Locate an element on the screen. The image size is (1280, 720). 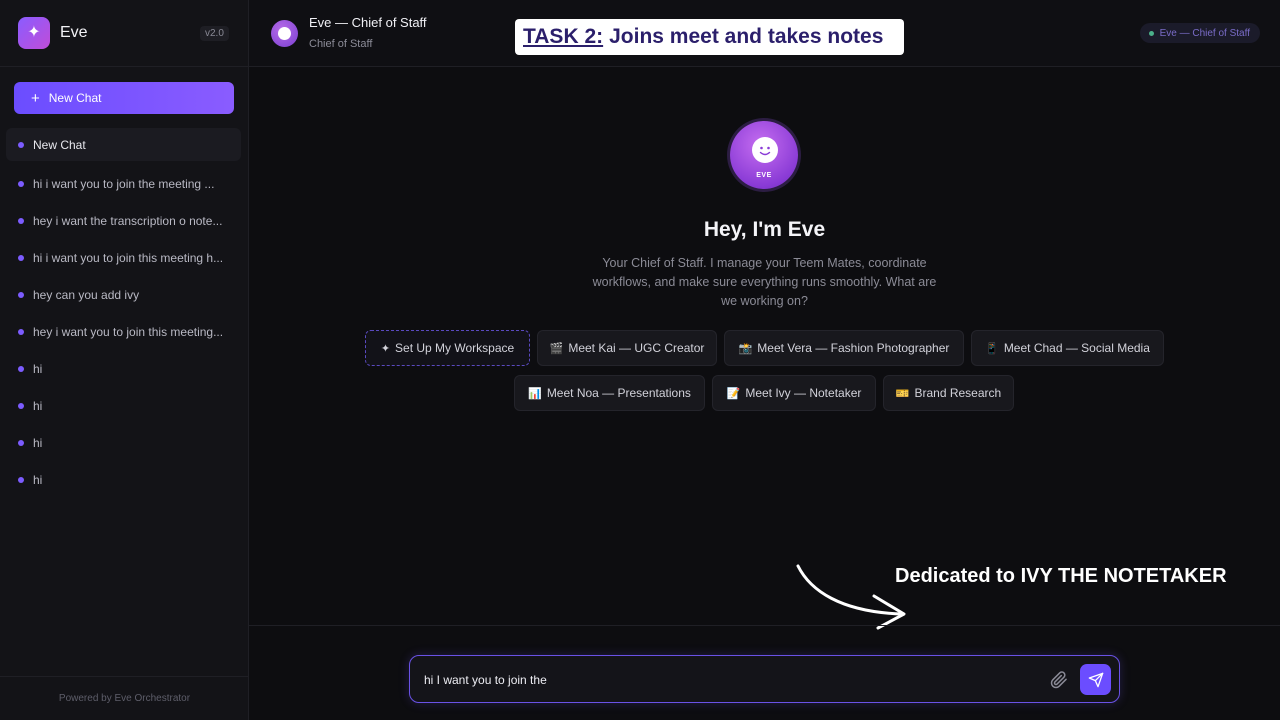
chip-label: Brand Research is located at coordinates (958, 393).